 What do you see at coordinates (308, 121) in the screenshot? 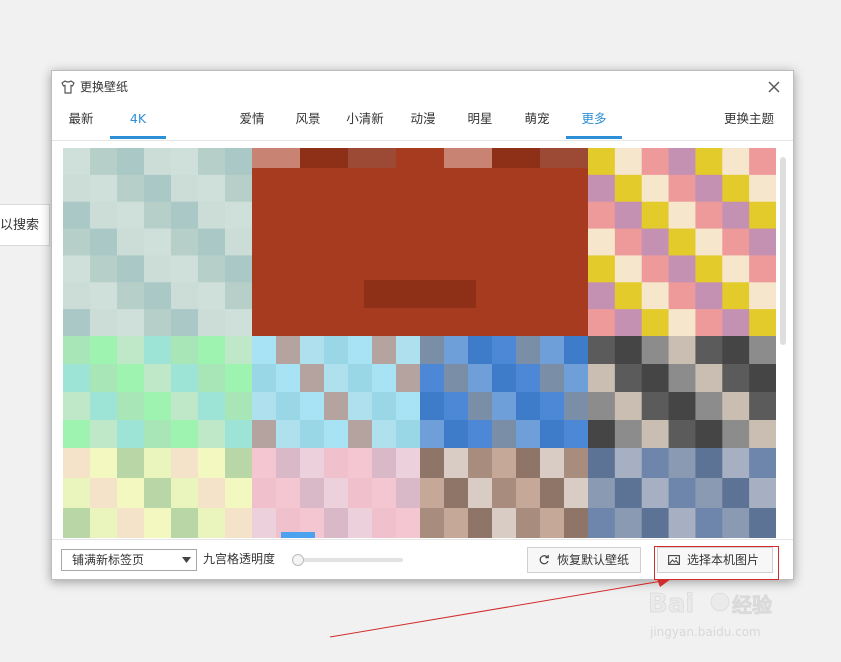
I see `tab-scenery: 风景` at bounding box center [308, 121].